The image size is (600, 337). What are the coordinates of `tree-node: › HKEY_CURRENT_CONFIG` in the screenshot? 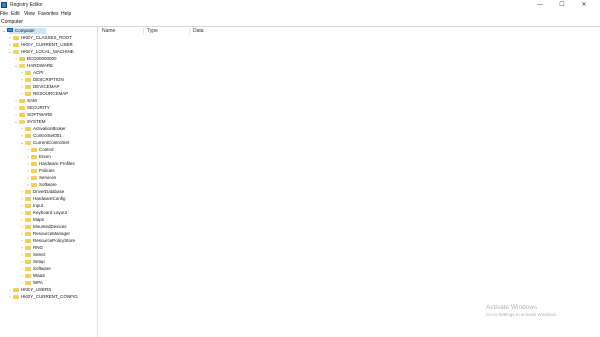 It's located at (48, 296).